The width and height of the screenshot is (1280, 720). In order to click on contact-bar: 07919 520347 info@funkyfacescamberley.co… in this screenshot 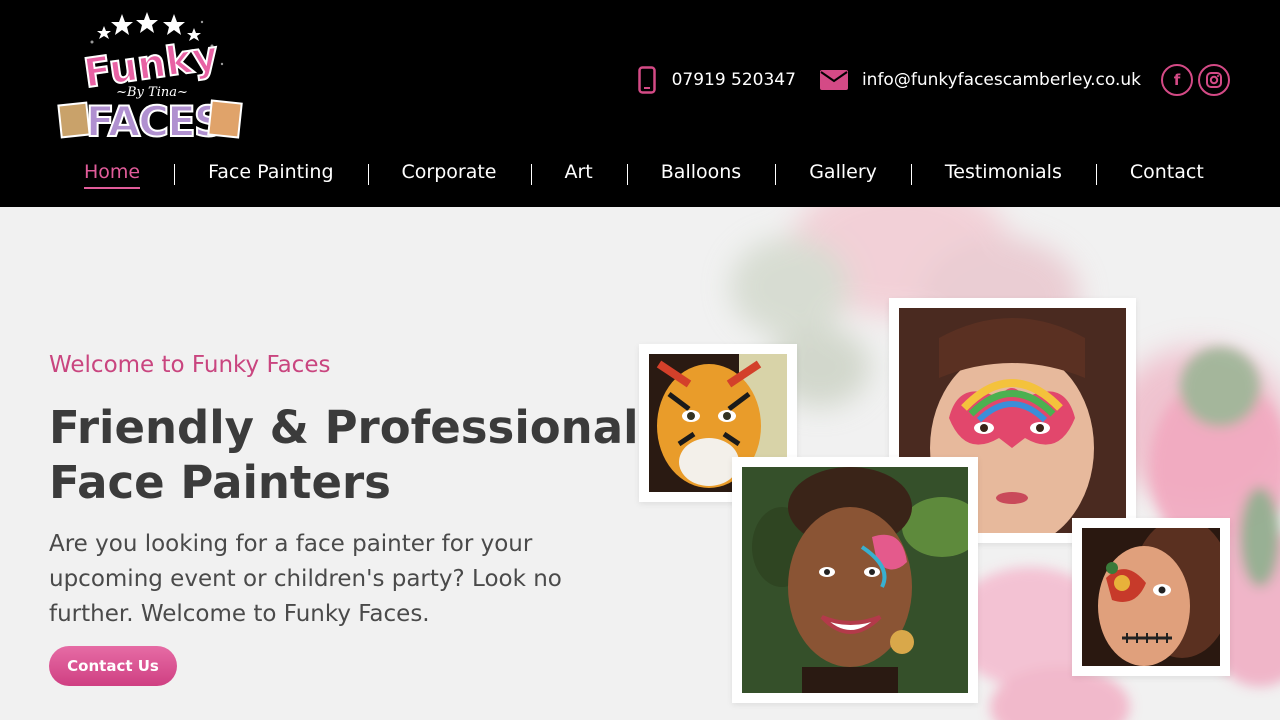, I will do `click(933, 80)`.